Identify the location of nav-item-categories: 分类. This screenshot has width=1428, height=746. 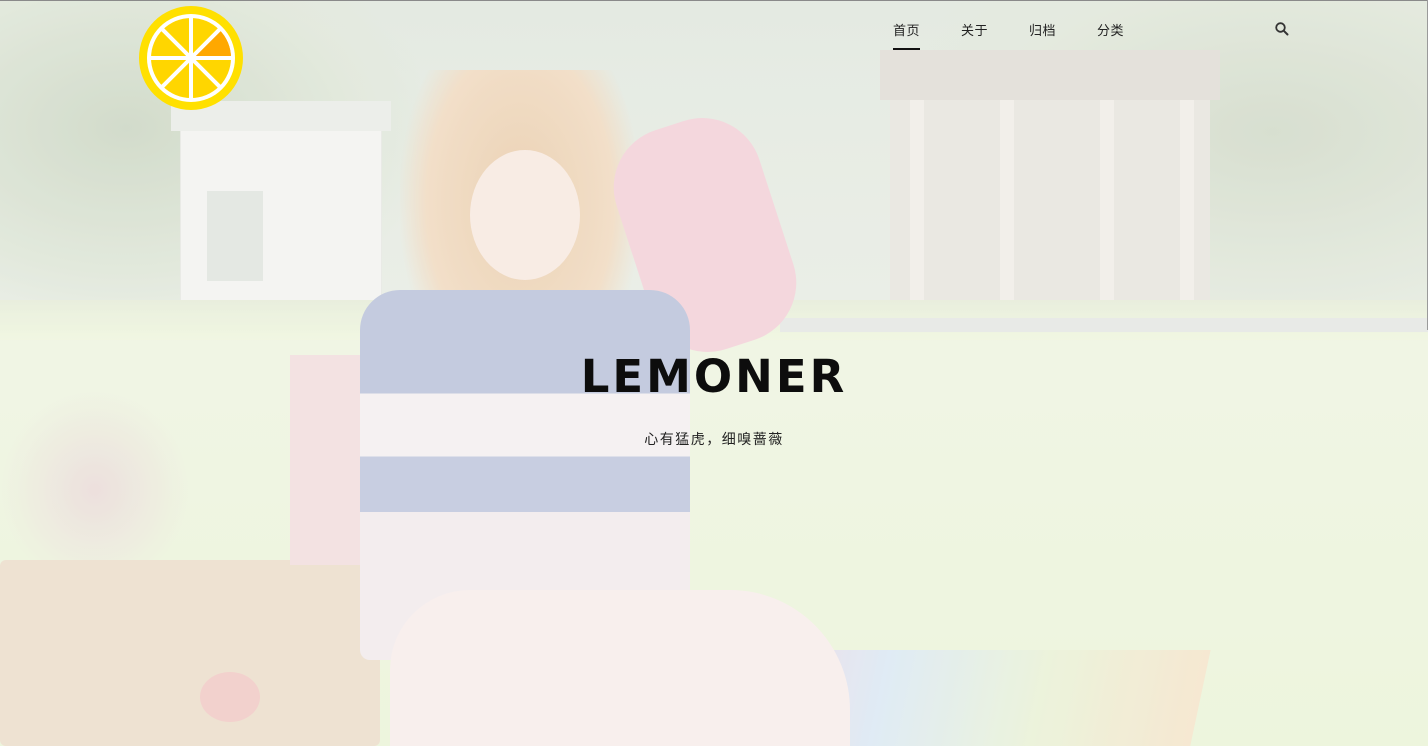
(1110, 34).